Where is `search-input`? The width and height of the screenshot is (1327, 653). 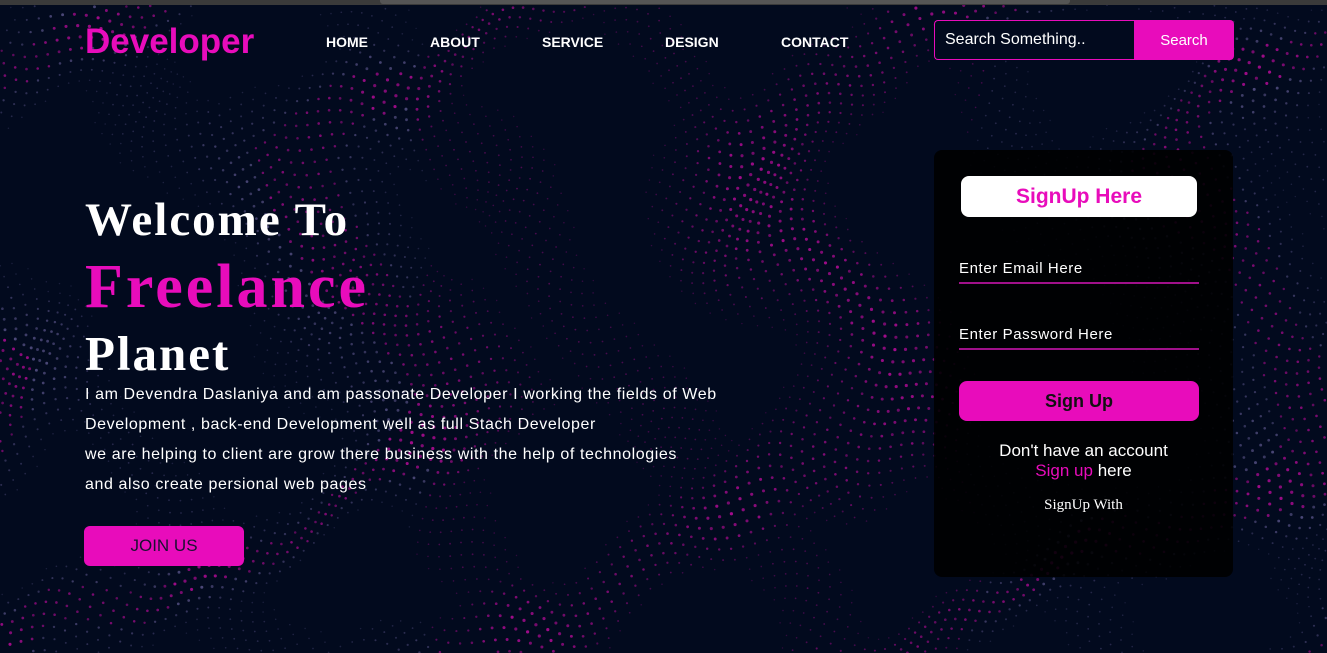 search-input is located at coordinates (1034, 40).